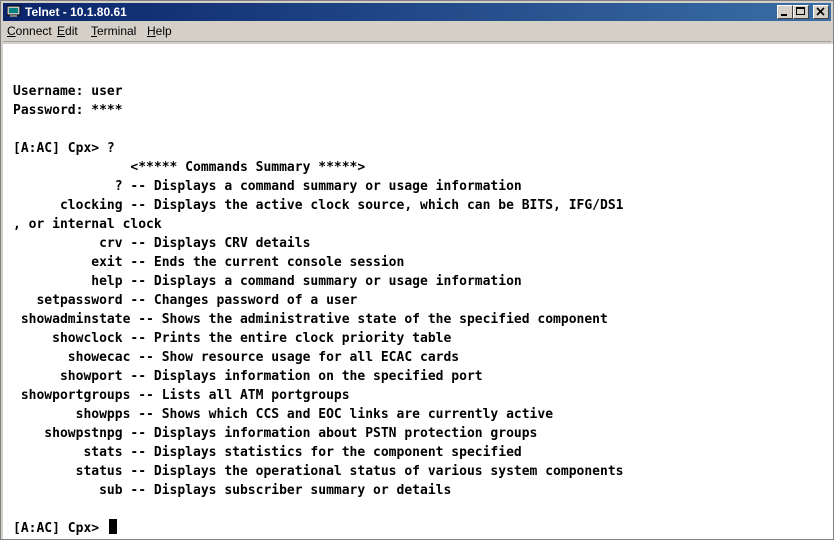  Describe the element at coordinates (112, 526) in the screenshot. I see `text-cursor` at that location.